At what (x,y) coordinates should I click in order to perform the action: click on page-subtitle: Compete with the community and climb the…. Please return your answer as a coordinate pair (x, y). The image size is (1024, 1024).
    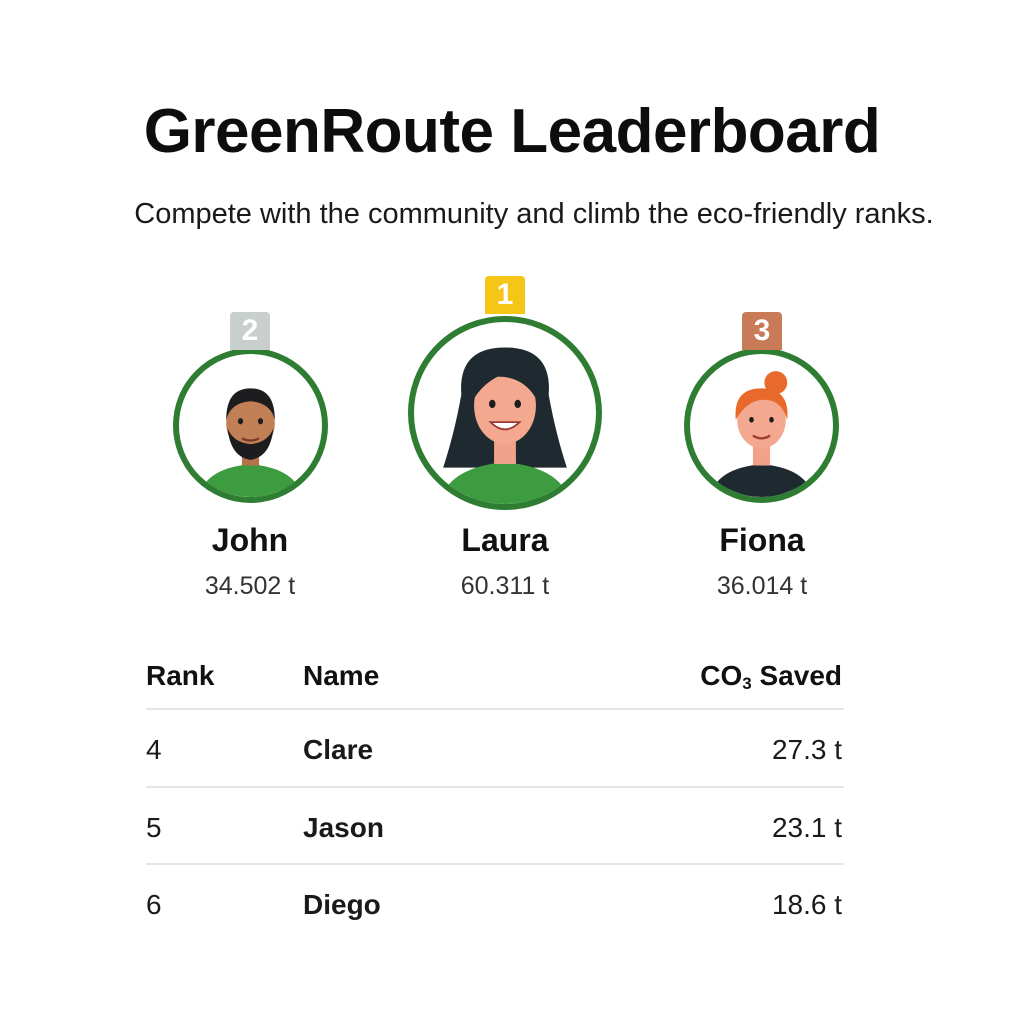
    Looking at the image, I should click on (534, 214).